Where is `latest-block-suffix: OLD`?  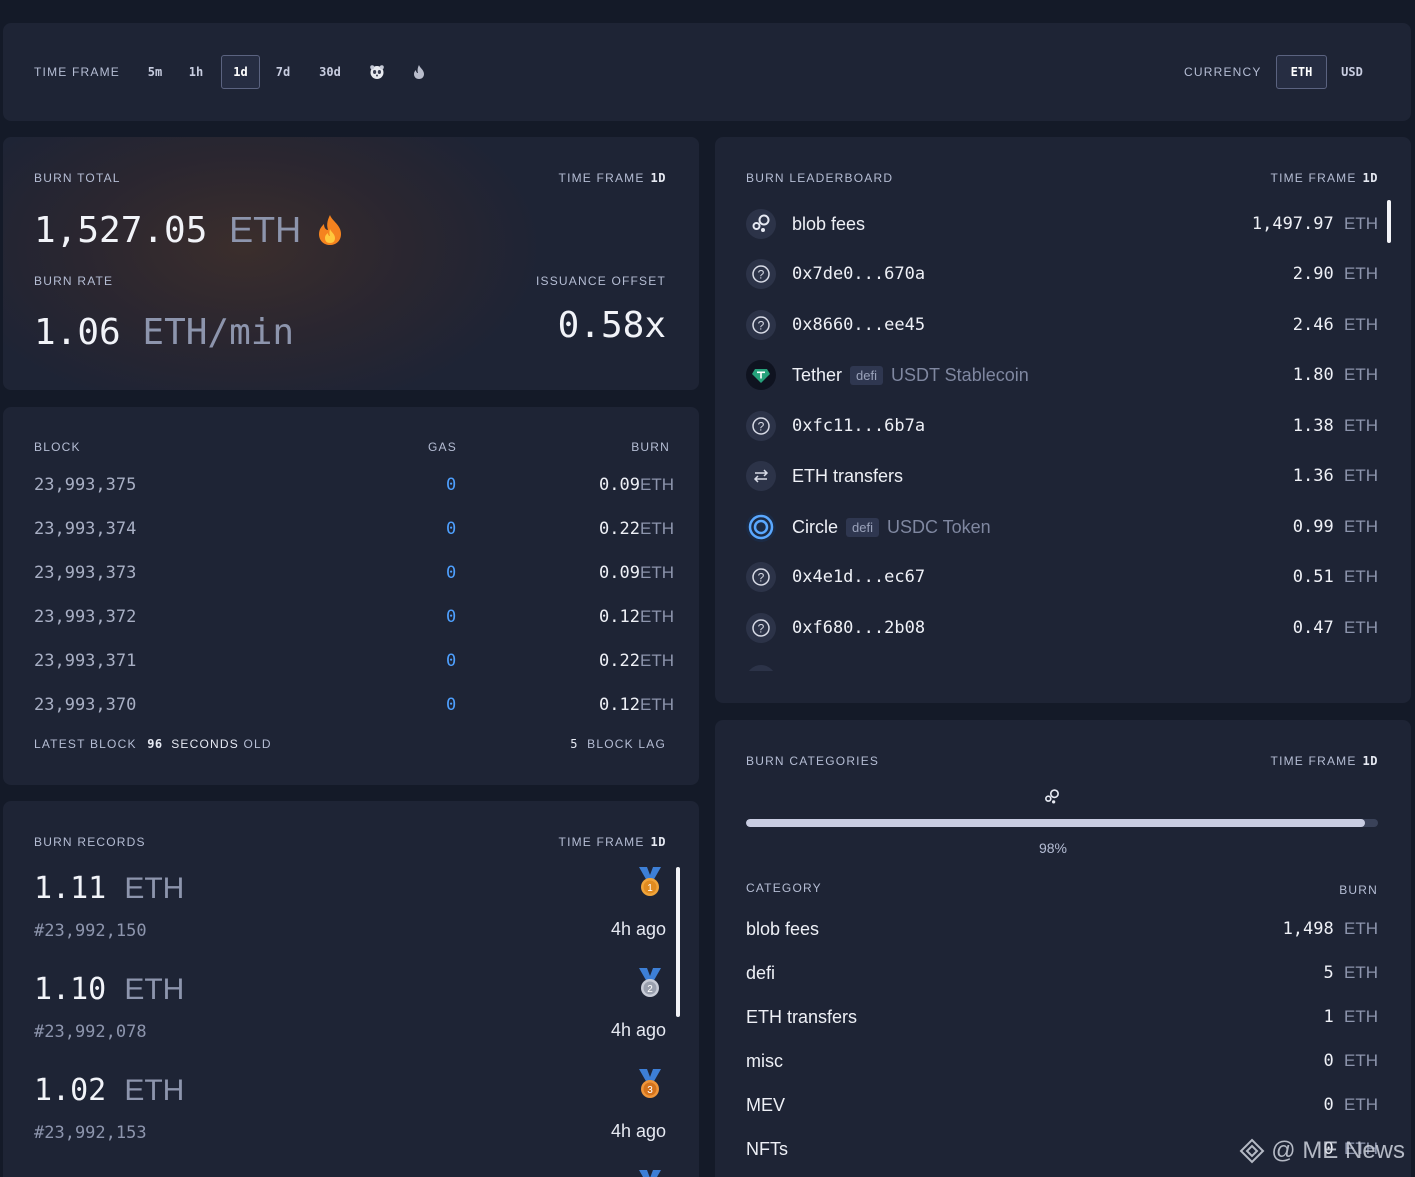
latest-block-suffix: OLD is located at coordinates (257, 744).